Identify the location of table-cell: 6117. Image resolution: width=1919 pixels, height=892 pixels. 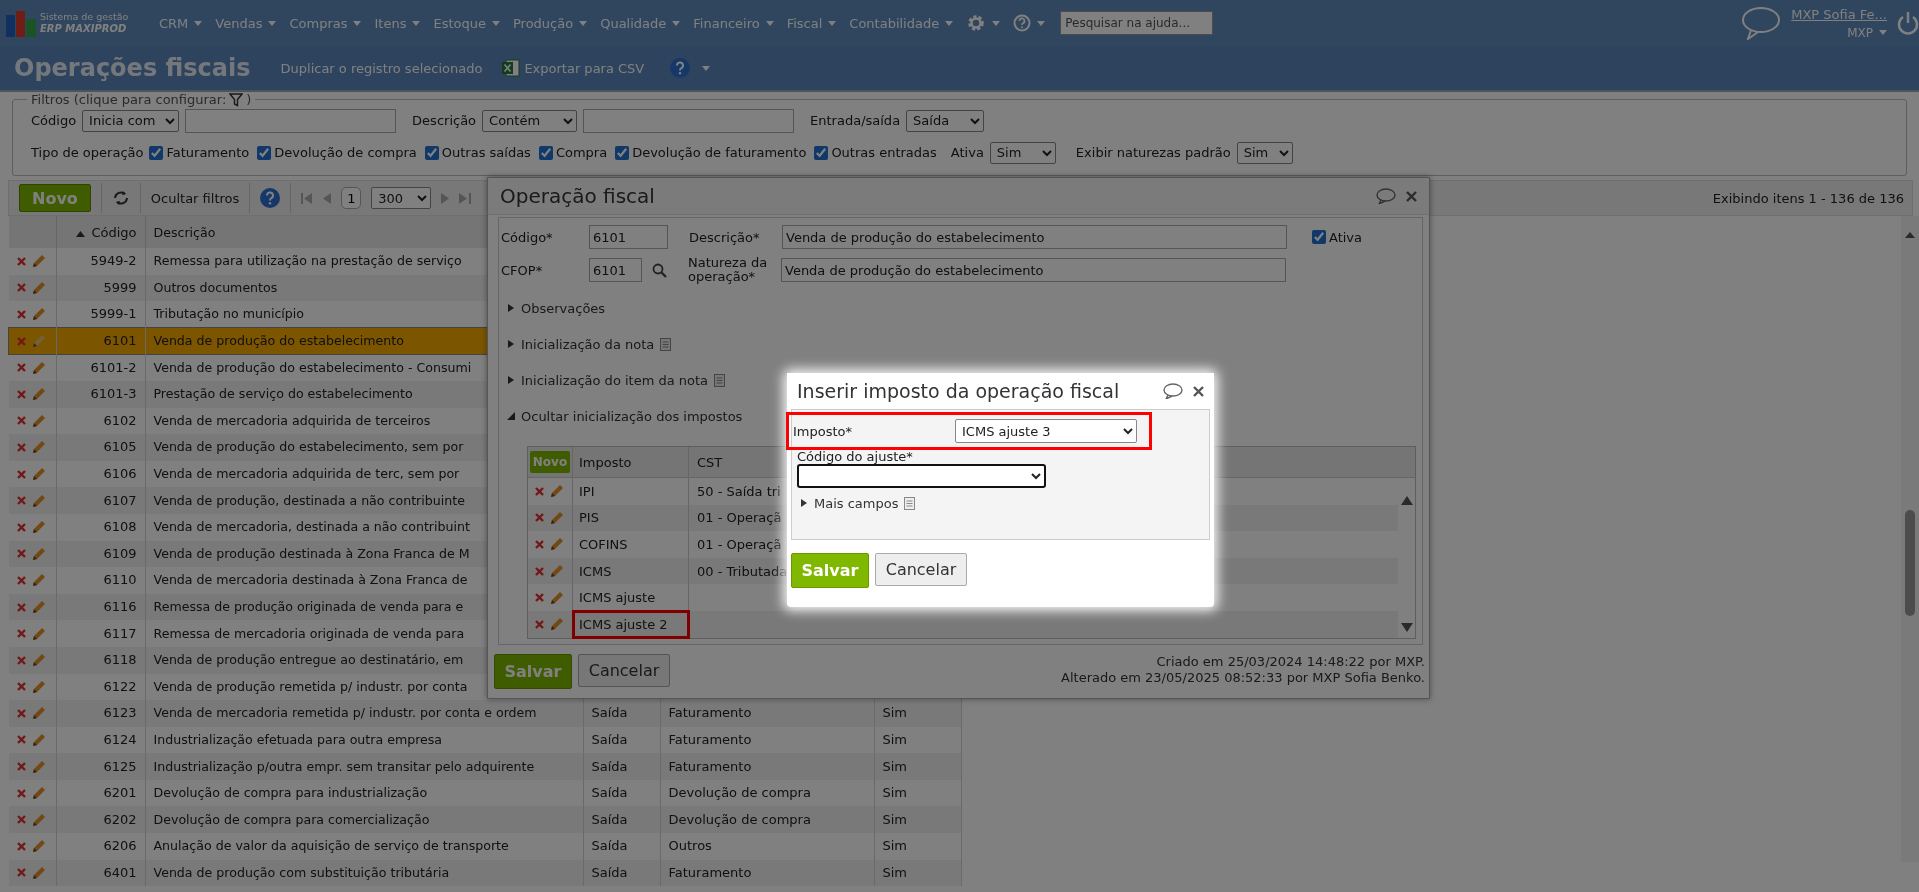
(100, 633).